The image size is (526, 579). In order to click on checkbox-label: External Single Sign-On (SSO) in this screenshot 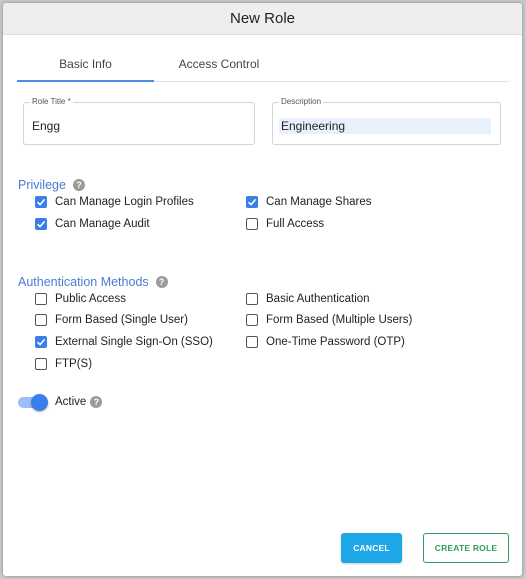, I will do `click(134, 342)`.